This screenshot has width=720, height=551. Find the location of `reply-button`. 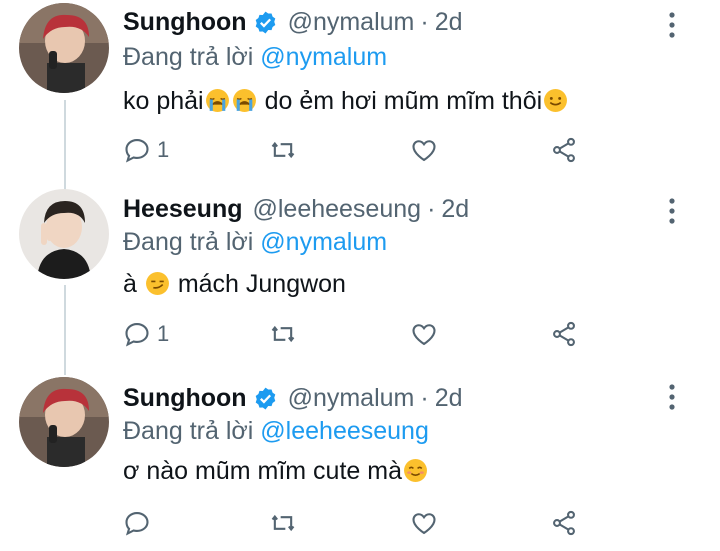

reply-button is located at coordinates (140, 523).